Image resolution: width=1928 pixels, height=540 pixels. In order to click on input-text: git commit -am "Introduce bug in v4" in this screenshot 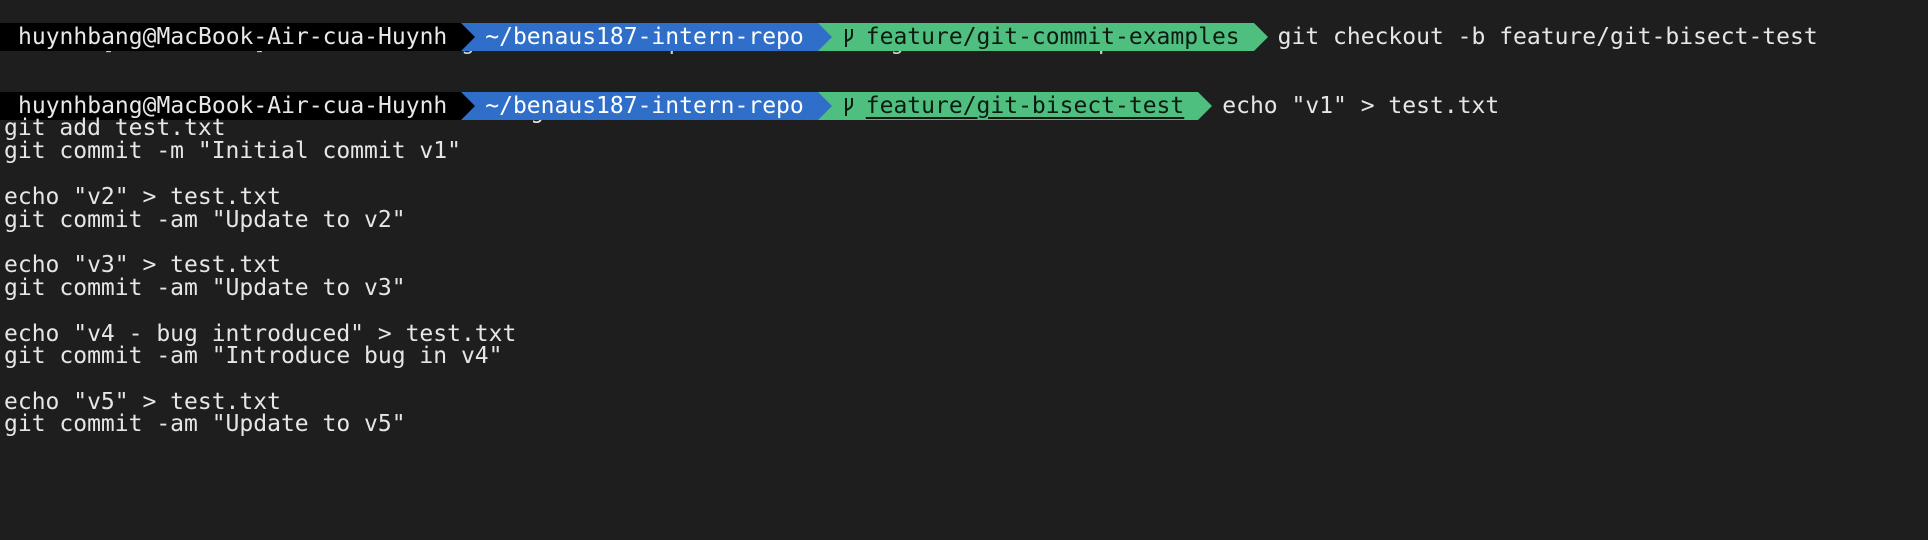, I will do `click(253, 356)`.